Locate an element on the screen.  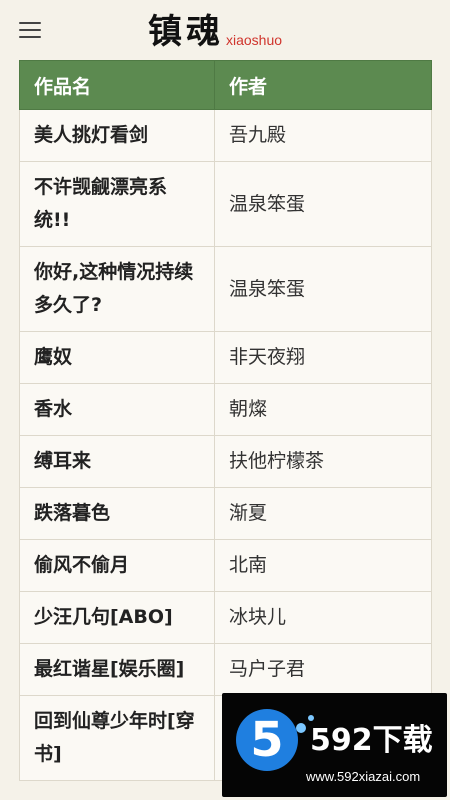
table-row: 缚耳来 扶他柠檬茶 is located at coordinates (225, 461).